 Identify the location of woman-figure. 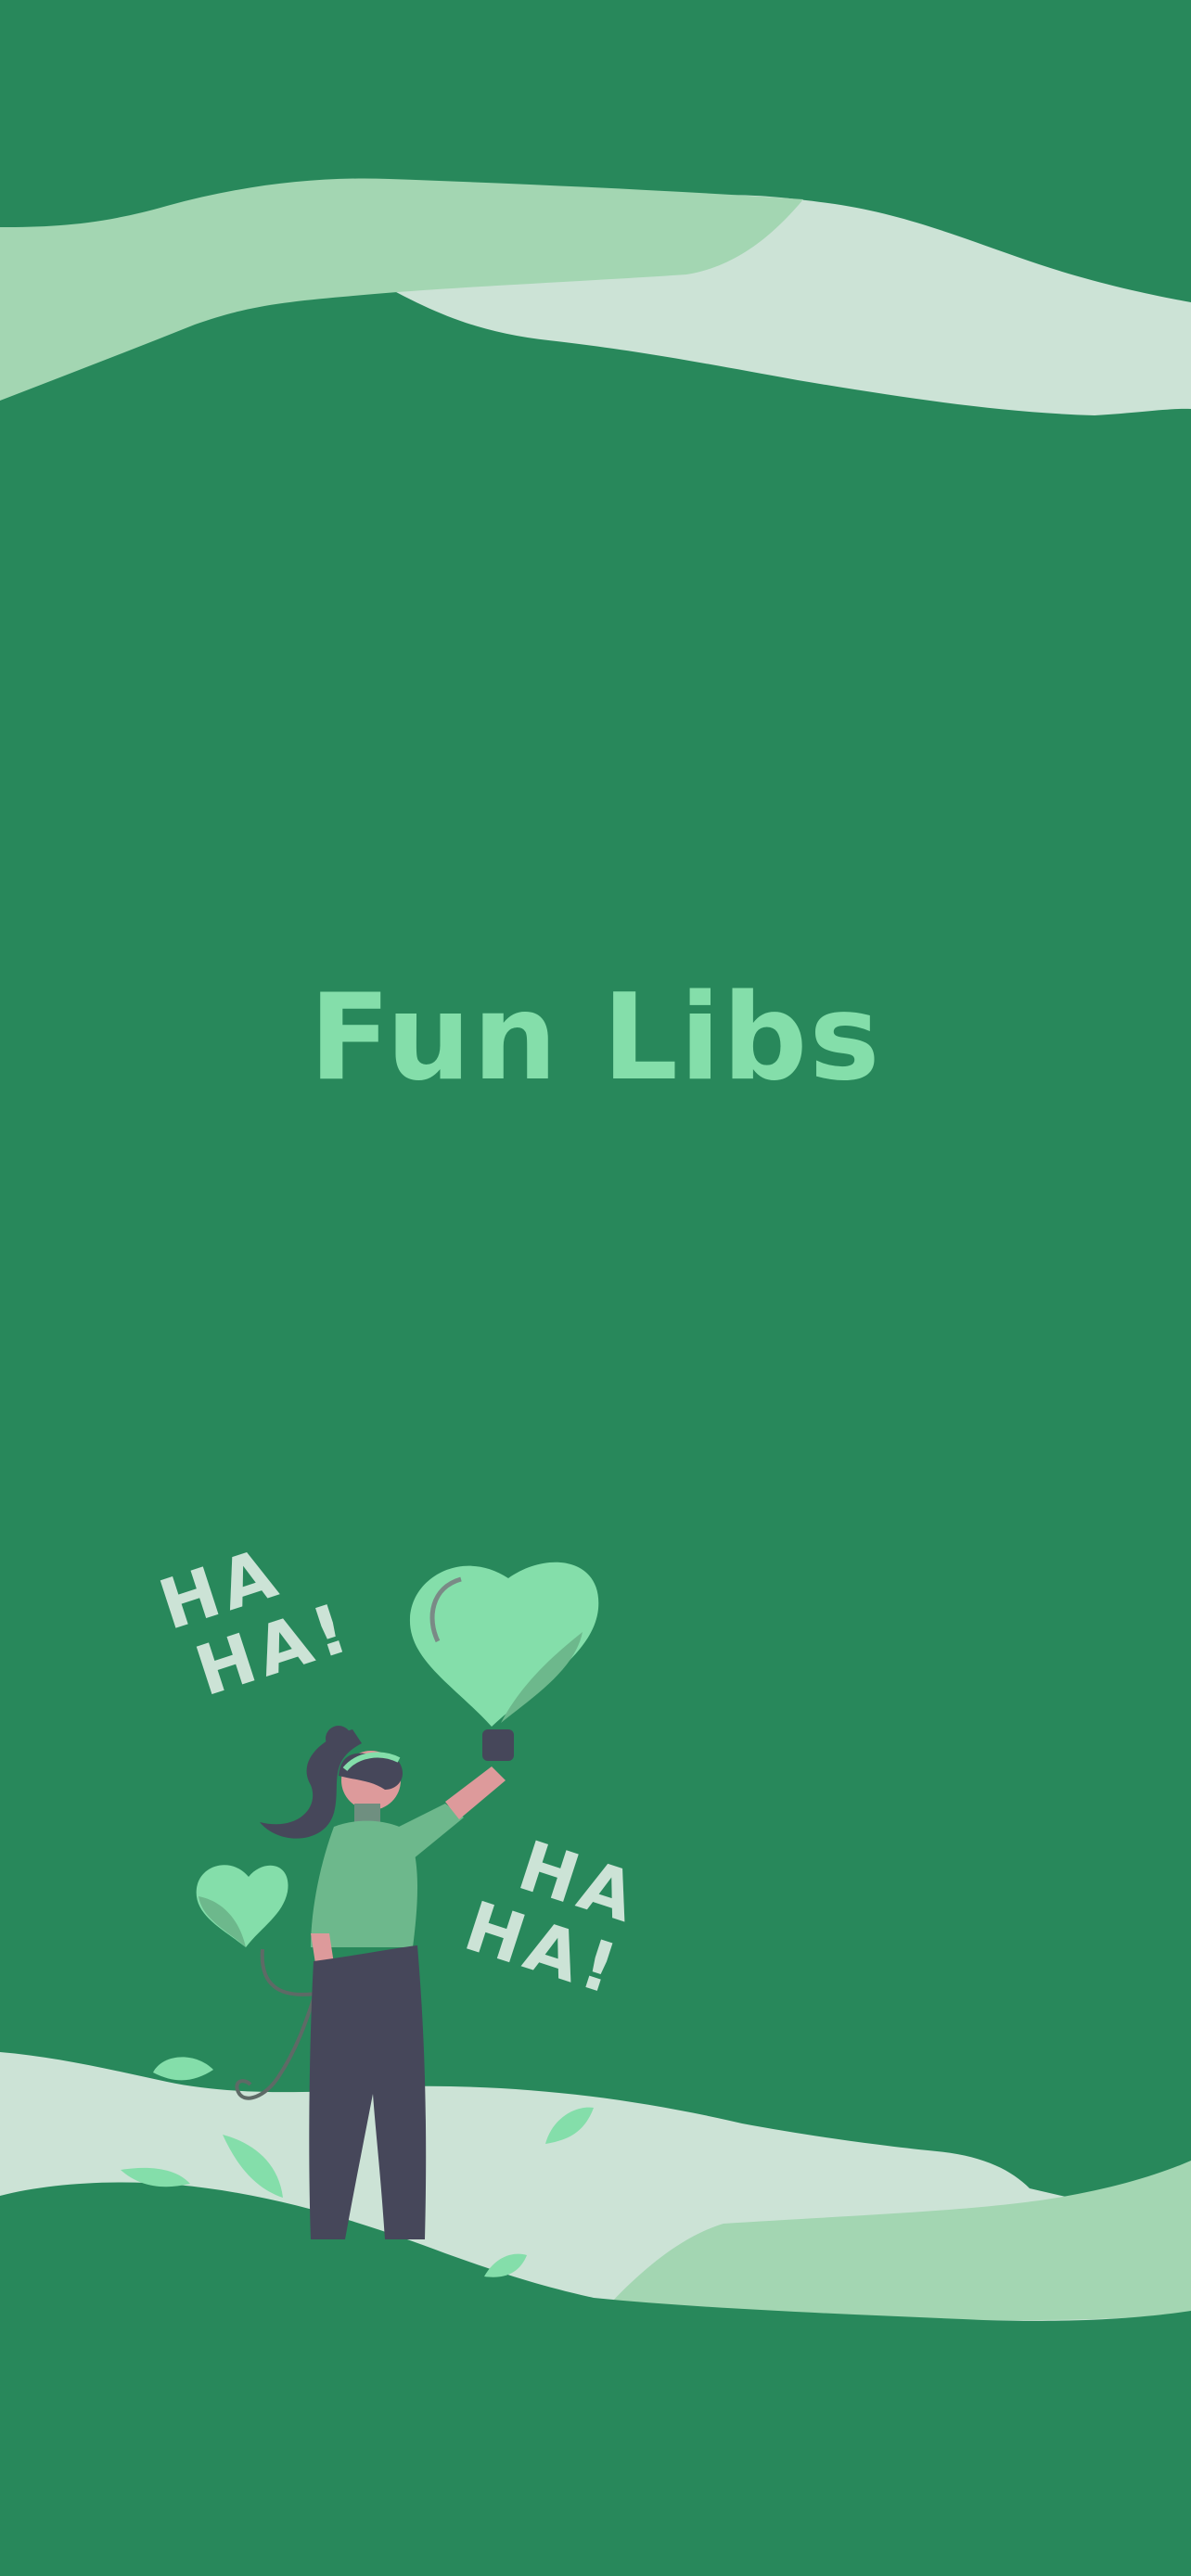
(383, 1982).